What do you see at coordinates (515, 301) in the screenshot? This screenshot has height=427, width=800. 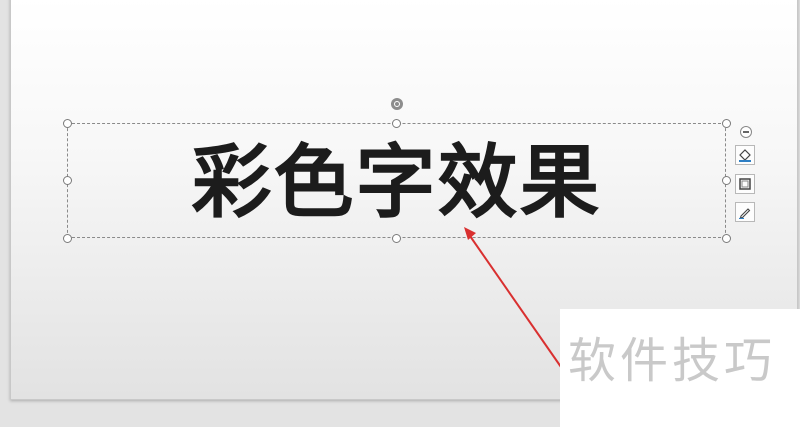 I see `annotation-arrow-line` at bounding box center [515, 301].